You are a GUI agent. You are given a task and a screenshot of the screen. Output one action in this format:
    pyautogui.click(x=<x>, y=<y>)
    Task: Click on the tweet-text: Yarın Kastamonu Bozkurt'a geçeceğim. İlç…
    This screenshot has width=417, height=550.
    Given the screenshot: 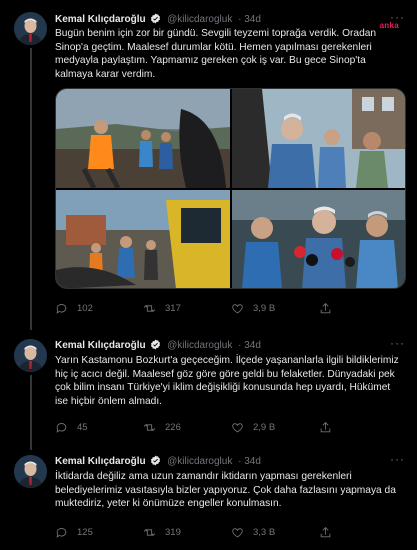 What is the action you would take?
    pyautogui.click(x=227, y=381)
    